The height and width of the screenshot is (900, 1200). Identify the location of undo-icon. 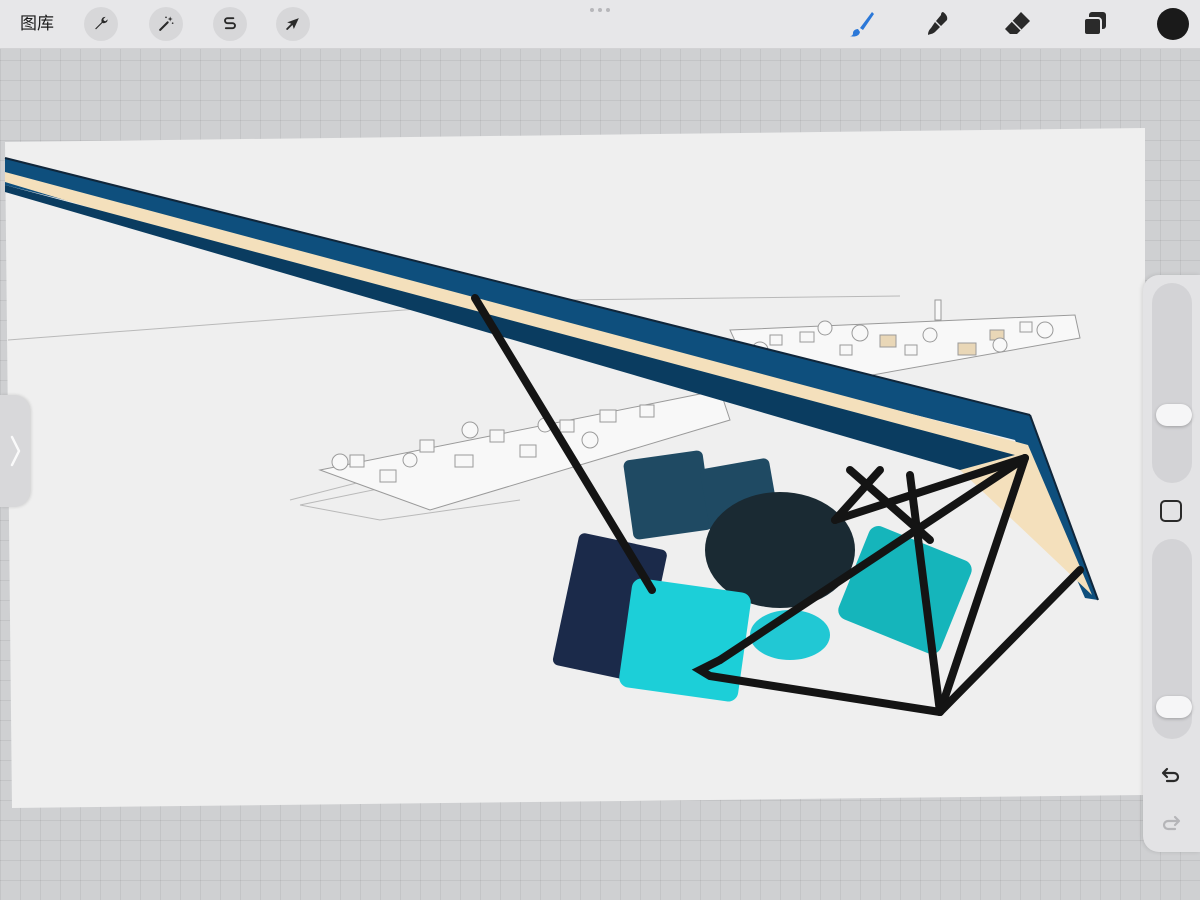
(1170, 775).